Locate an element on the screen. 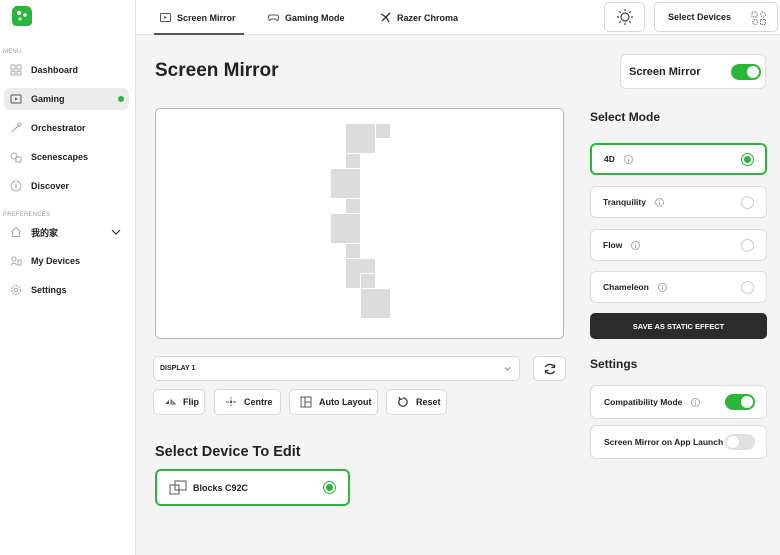 Image resolution: width=780 pixels, height=555 pixels. setting-compatibility-mode: Compatibility Mode is located at coordinates (678, 402).